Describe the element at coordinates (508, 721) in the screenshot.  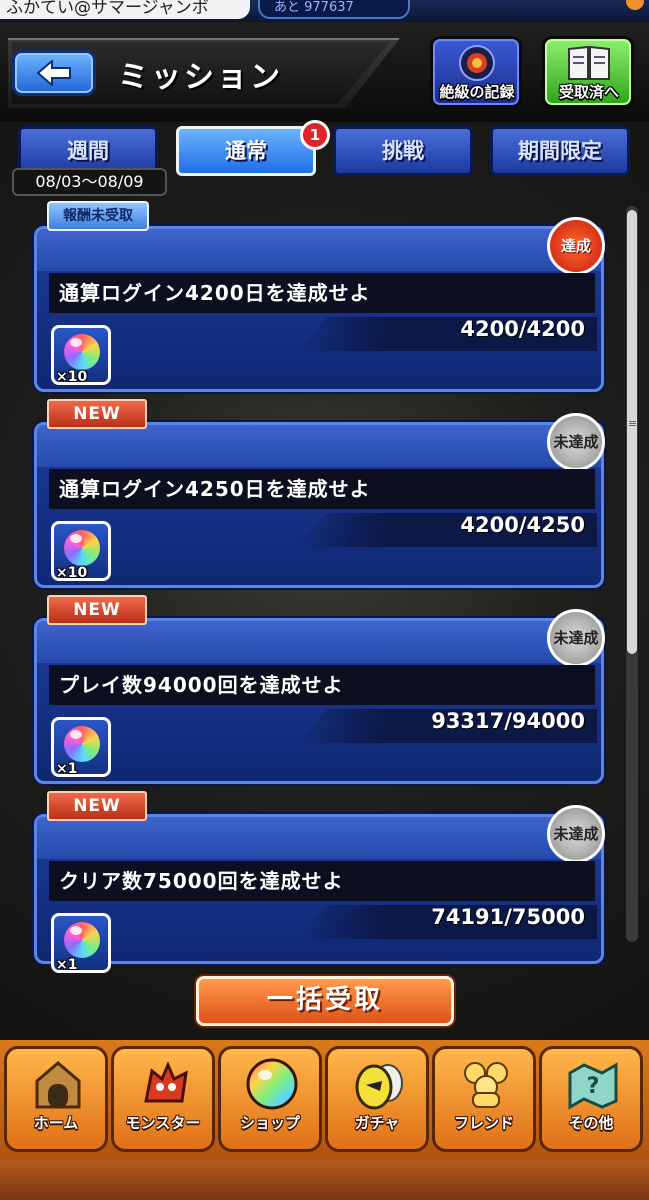
I see `mission-progress: 93317/94000` at that location.